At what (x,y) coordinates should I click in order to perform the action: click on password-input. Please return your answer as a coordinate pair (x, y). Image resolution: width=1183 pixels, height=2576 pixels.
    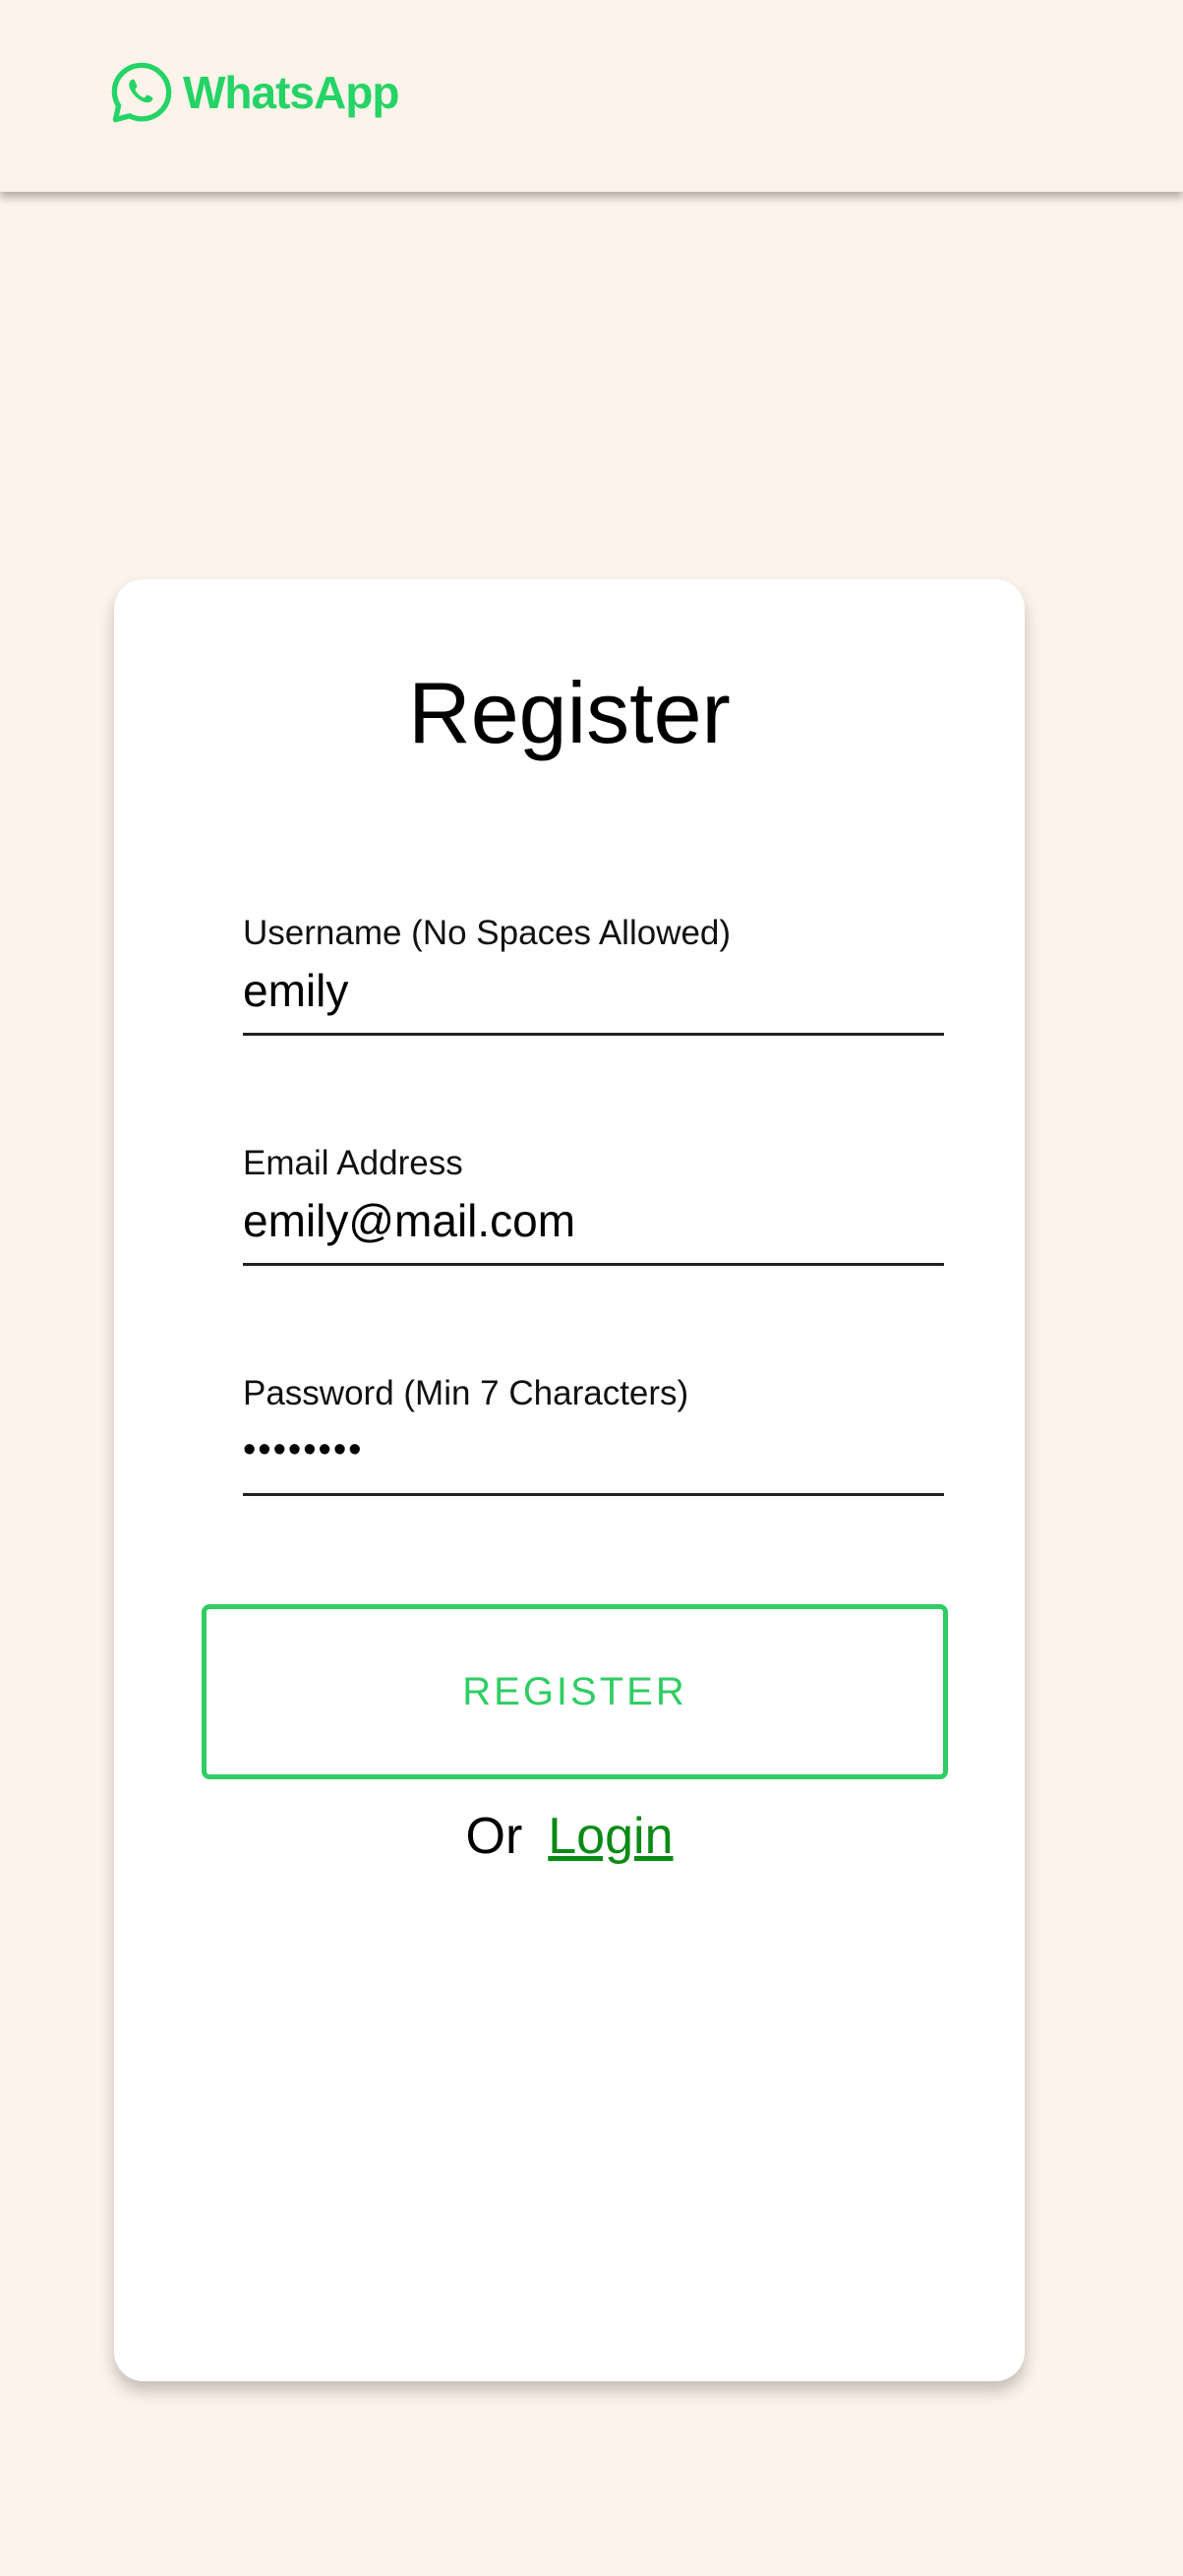
    Looking at the image, I should click on (593, 1459).